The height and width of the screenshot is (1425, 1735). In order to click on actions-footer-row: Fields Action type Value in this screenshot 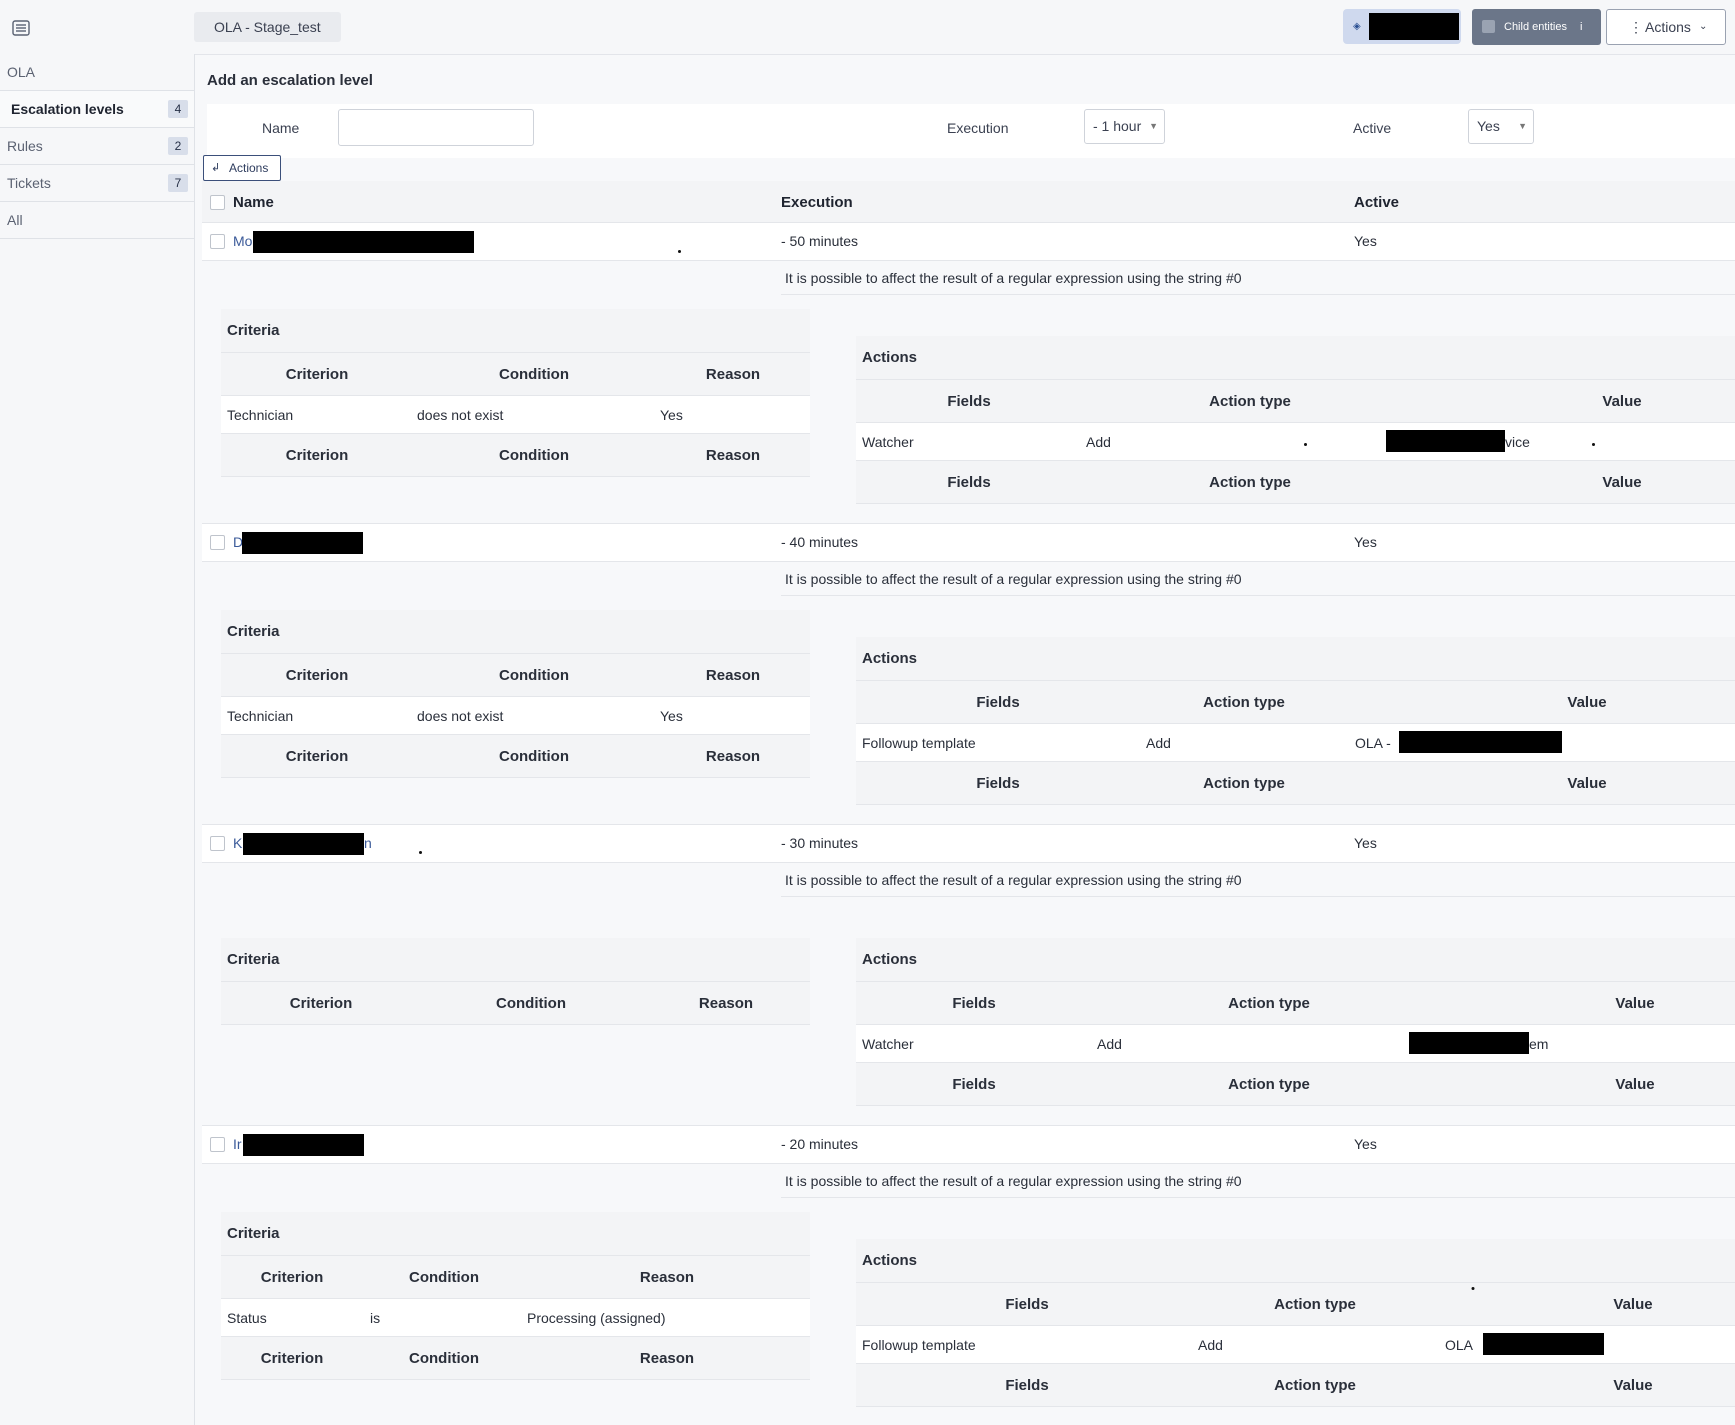, I will do `click(1295, 1084)`.